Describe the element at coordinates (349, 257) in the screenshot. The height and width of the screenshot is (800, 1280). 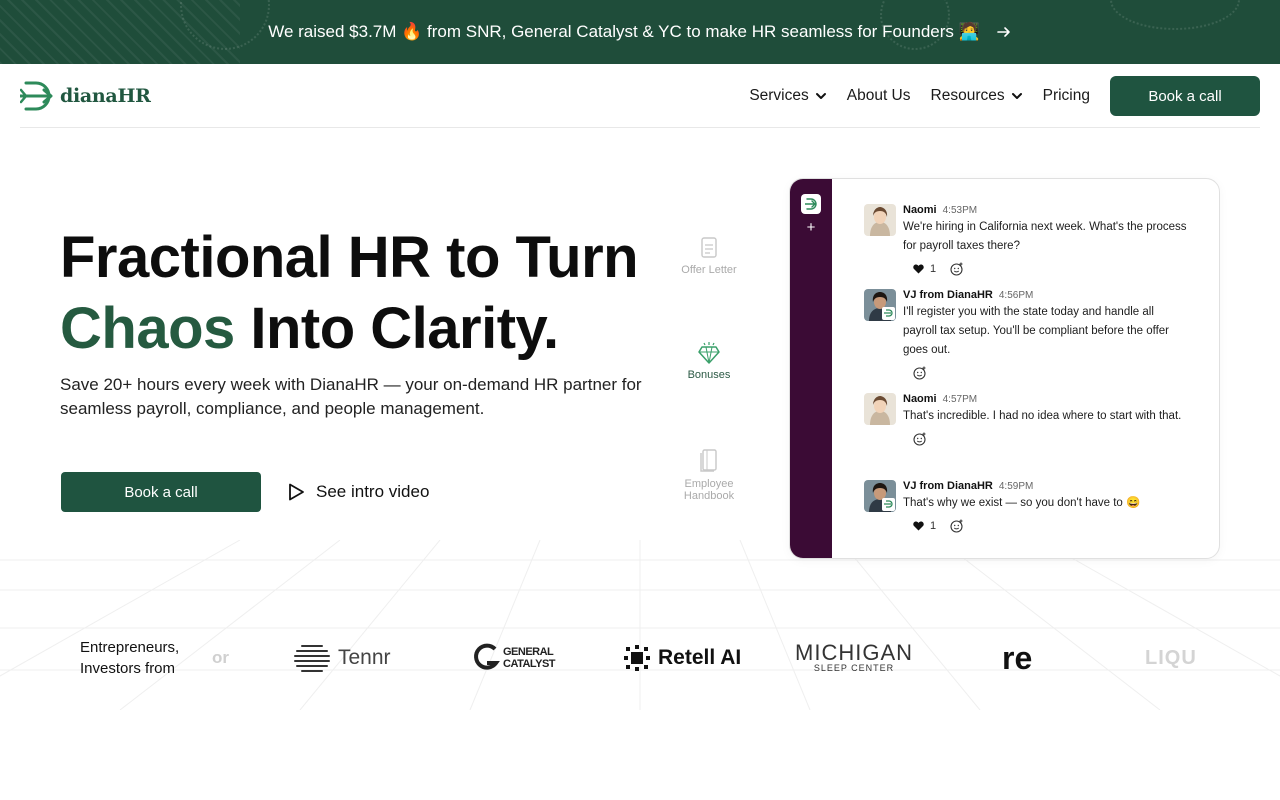
I see `hero-title-line1: Fractional HR to Turn` at that location.